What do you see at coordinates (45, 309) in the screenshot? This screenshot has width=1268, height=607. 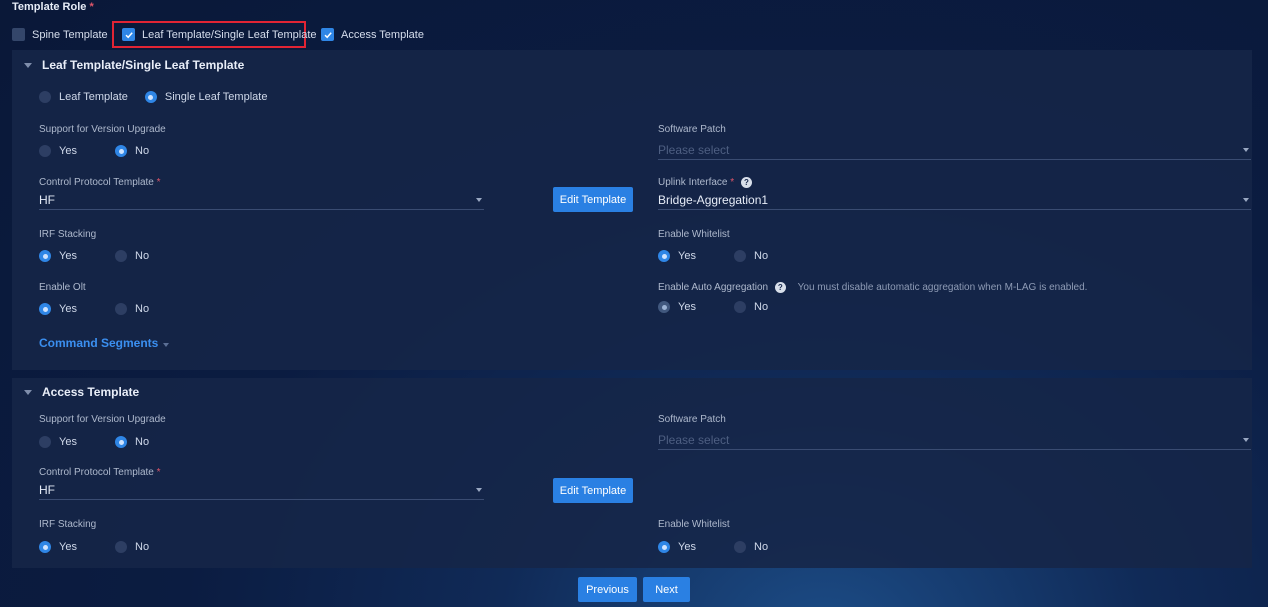 I see `radio-olt-yes` at bounding box center [45, 309].